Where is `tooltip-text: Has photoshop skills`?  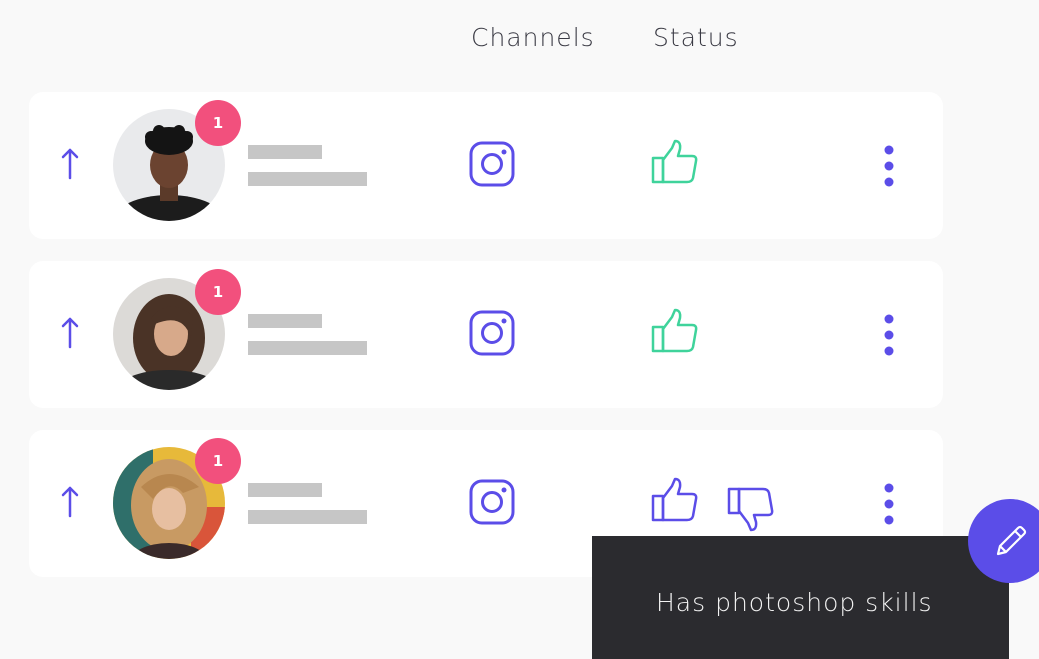
tooltip-text: Has photoshop skills is located at coordinates (794, 602).